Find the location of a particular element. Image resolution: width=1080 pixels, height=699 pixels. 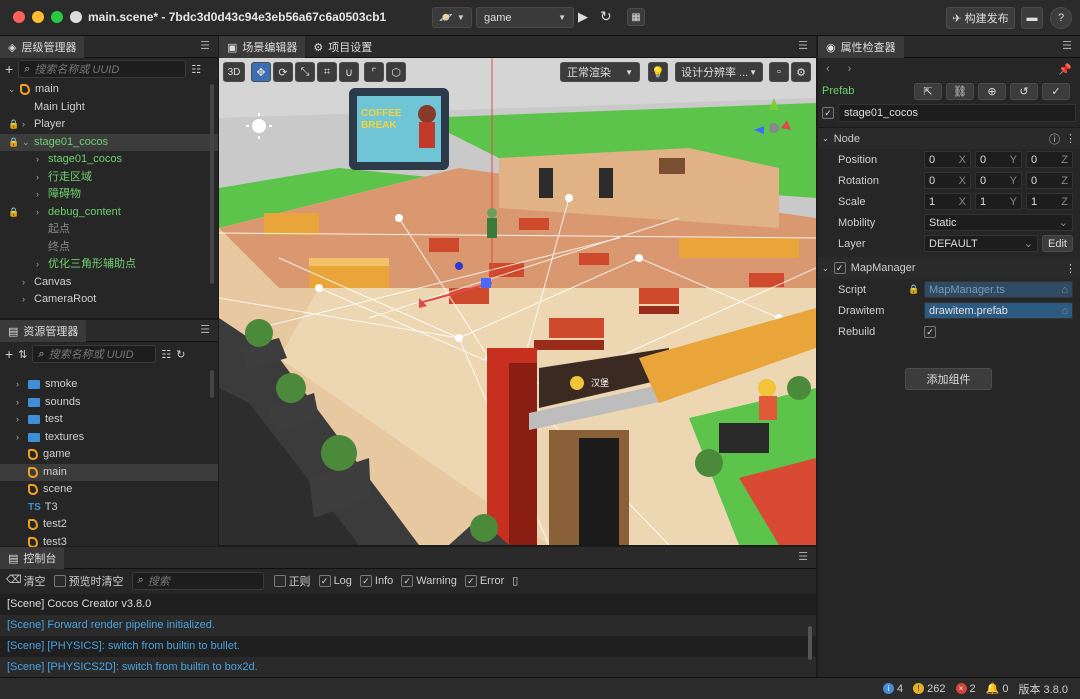

drawitem-asset-field: drawitem.prefab ⌂ is located at coordinates (998, 310).